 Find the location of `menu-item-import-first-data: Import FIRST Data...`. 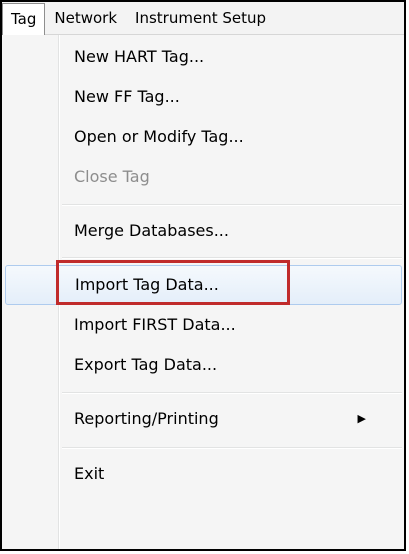

menu-item-import-first-data: Import FIRST Data... is located at coordinates (203, 325).